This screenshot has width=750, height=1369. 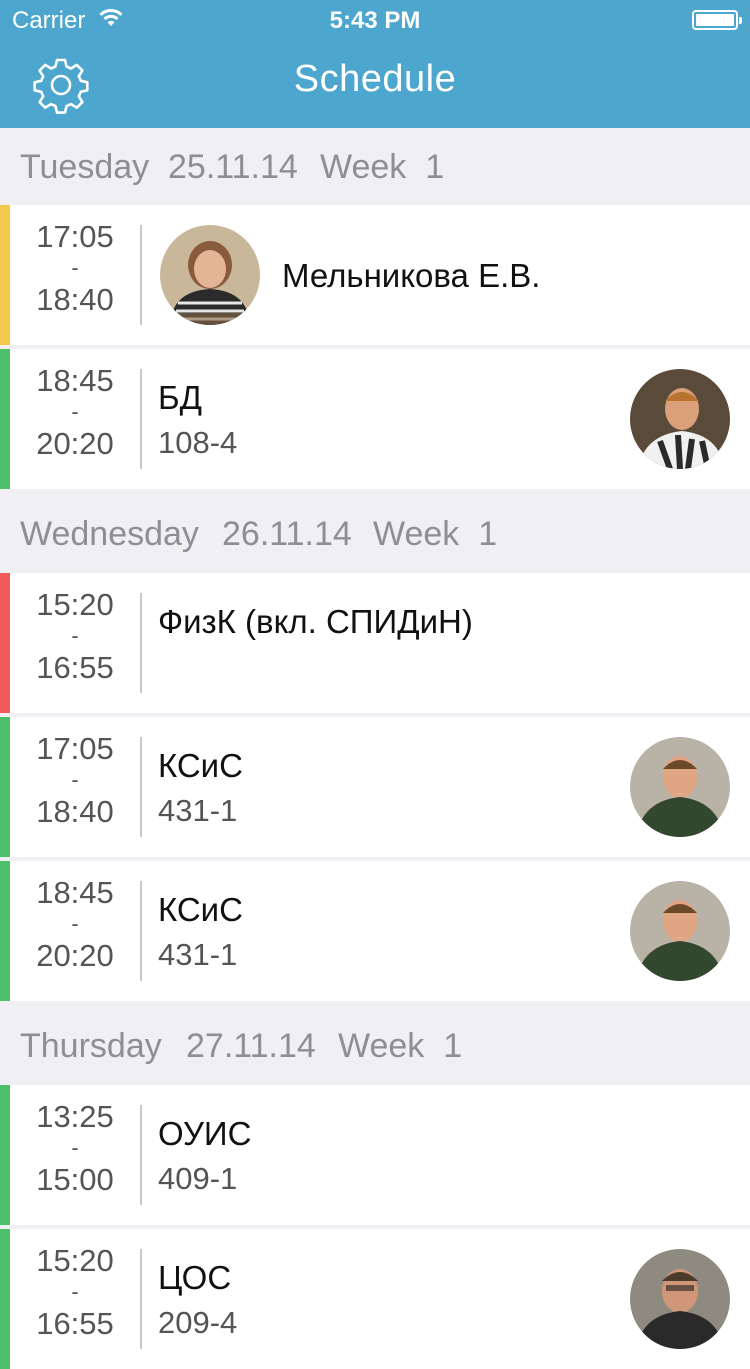 What do you see at coordinates (180, 397) in the screenshot?
I see `lesson-subject: БД` at bounding box center [180, 397].